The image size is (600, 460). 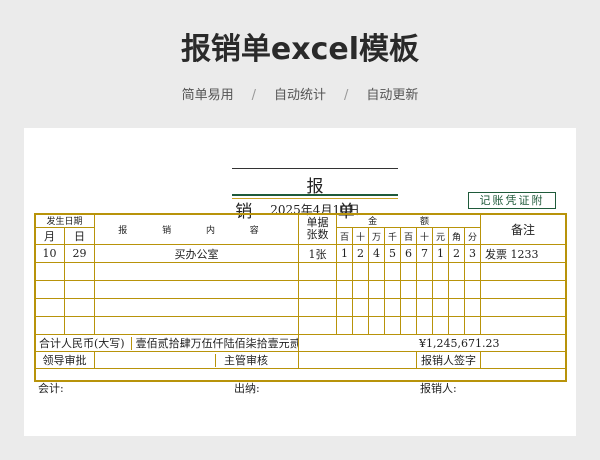 What do you see at coordinates (409, 220) in the screenshot?
I see `amount-header: 金 额` at bounding box center [409, 220].